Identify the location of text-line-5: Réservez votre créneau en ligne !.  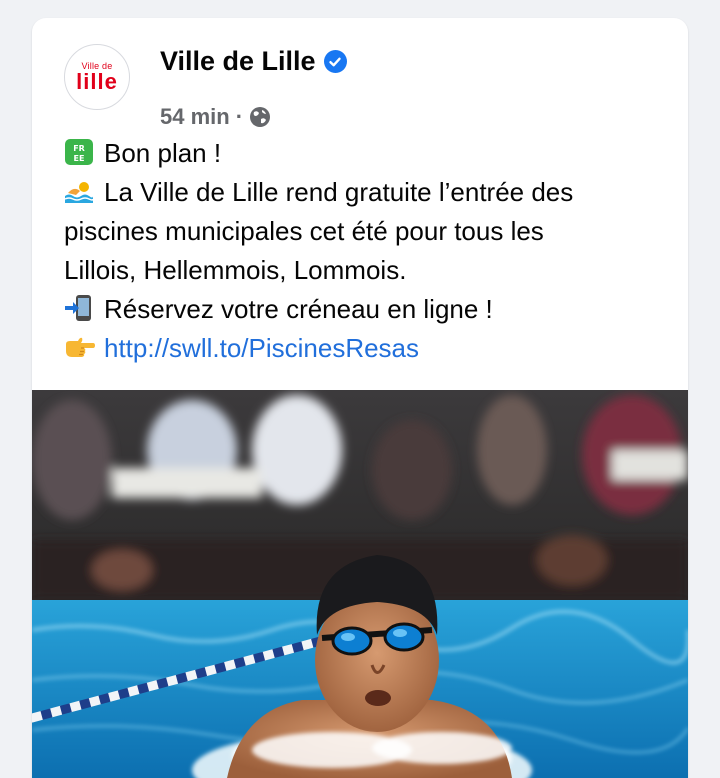
(364, 309).